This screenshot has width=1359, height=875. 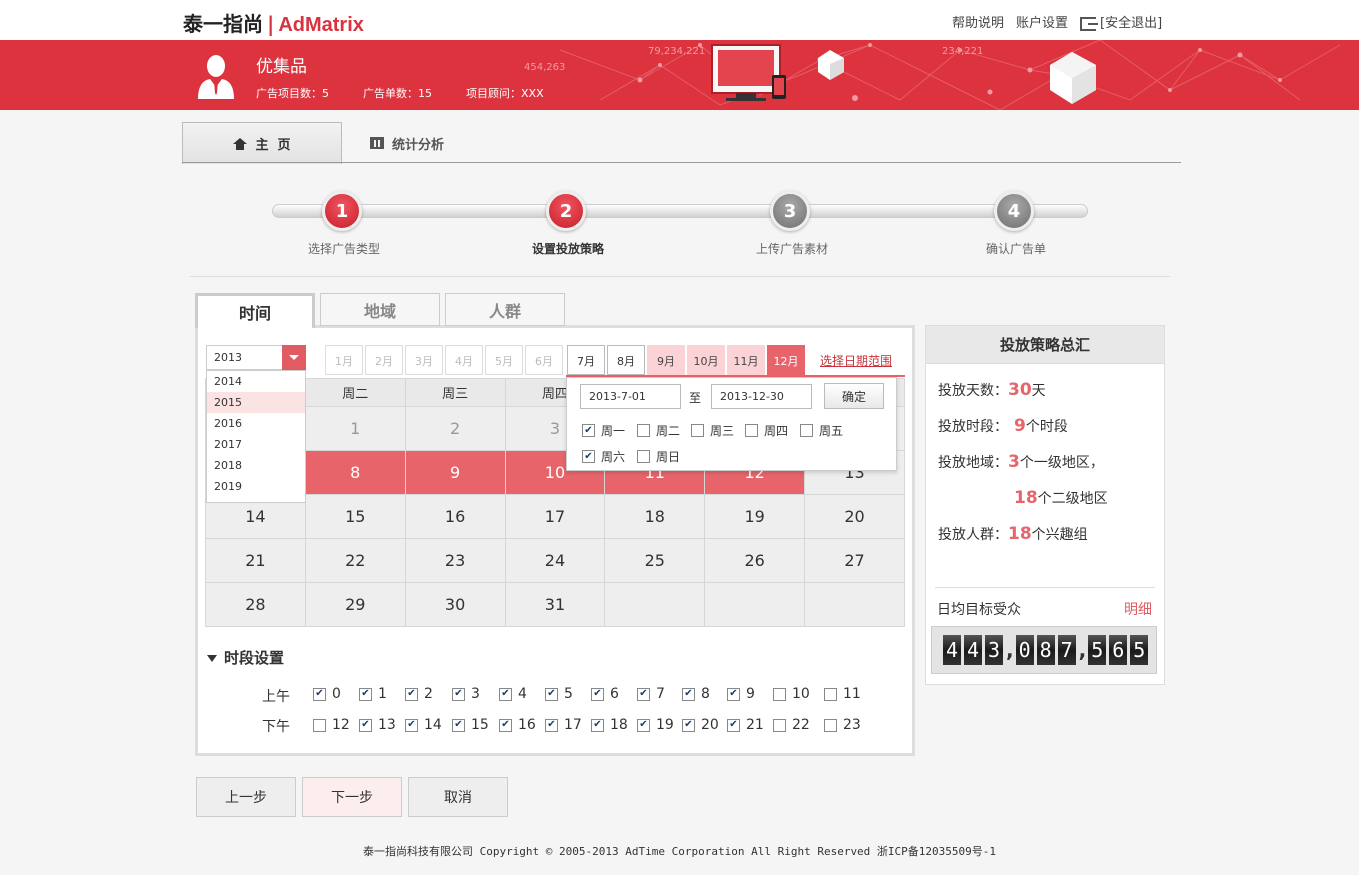 I want to click on hour-option: 12, so click(x=331, y=725).